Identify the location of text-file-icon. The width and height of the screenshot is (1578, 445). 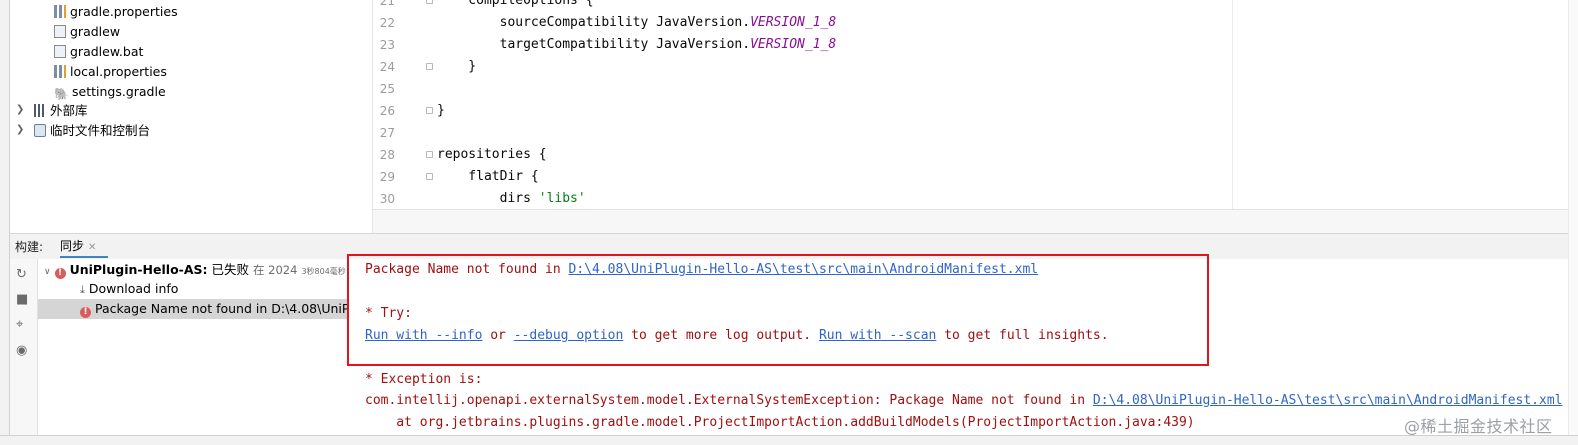
(60, 51).